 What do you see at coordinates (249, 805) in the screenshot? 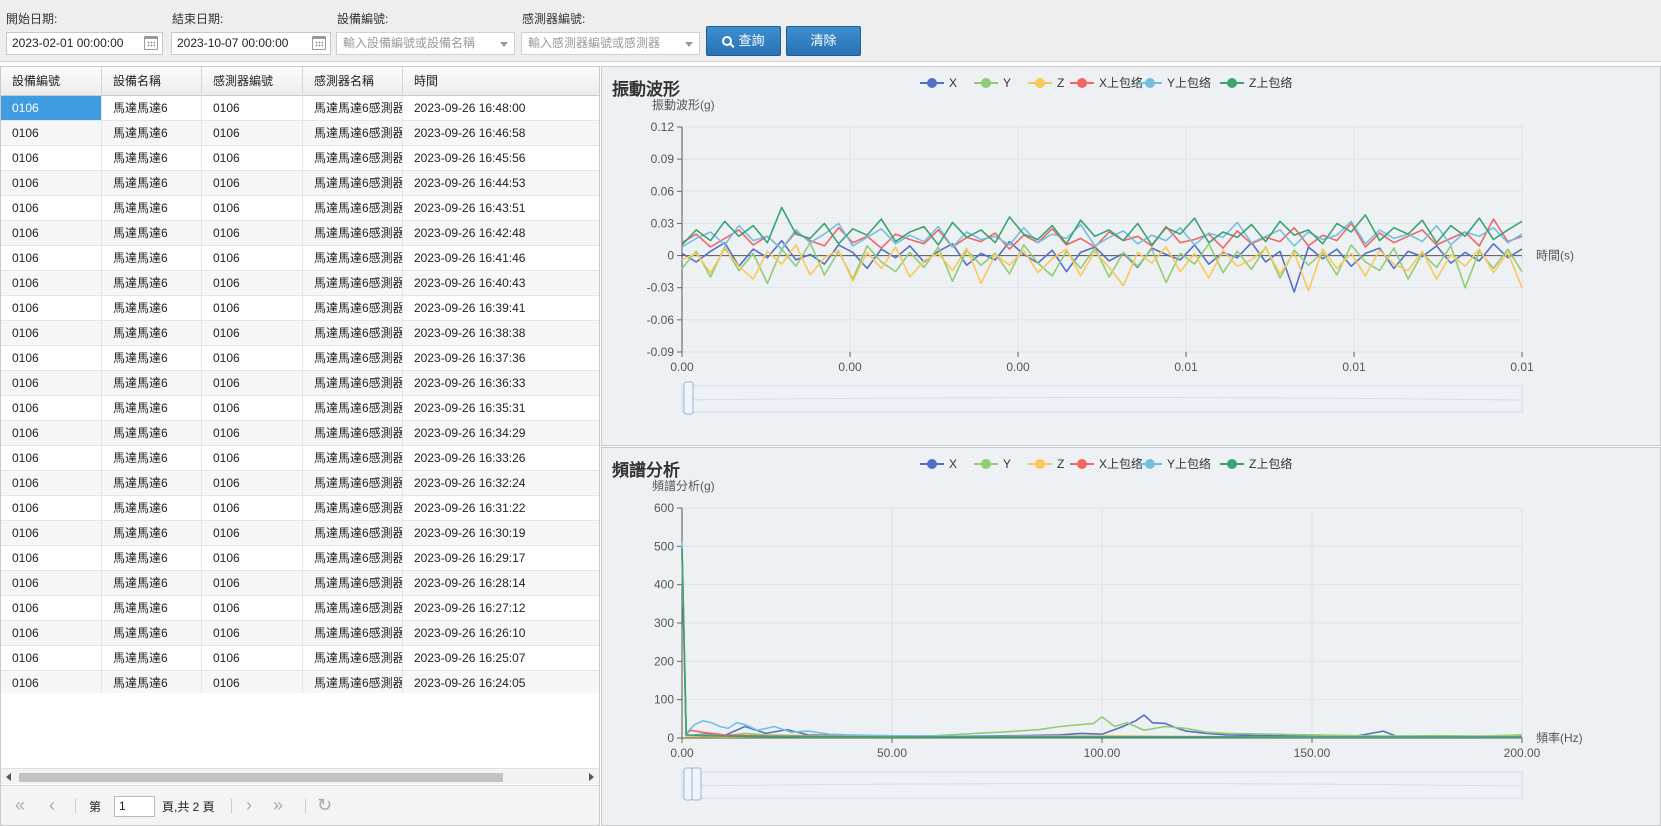
I see `next-page-icon: ›` at bounding box center [249, 805].